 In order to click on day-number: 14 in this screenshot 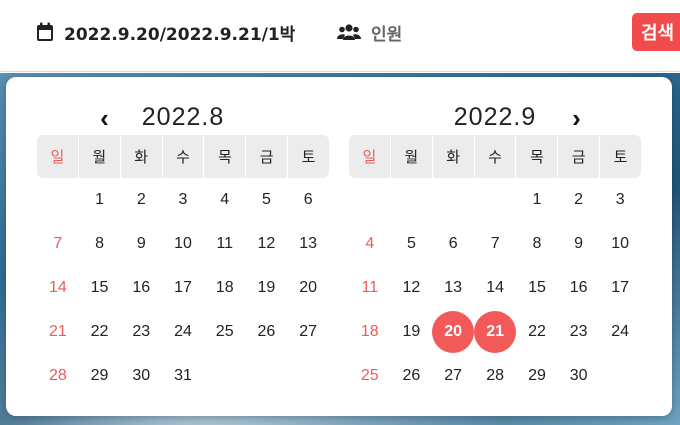, I will do `click(57, 287)`.